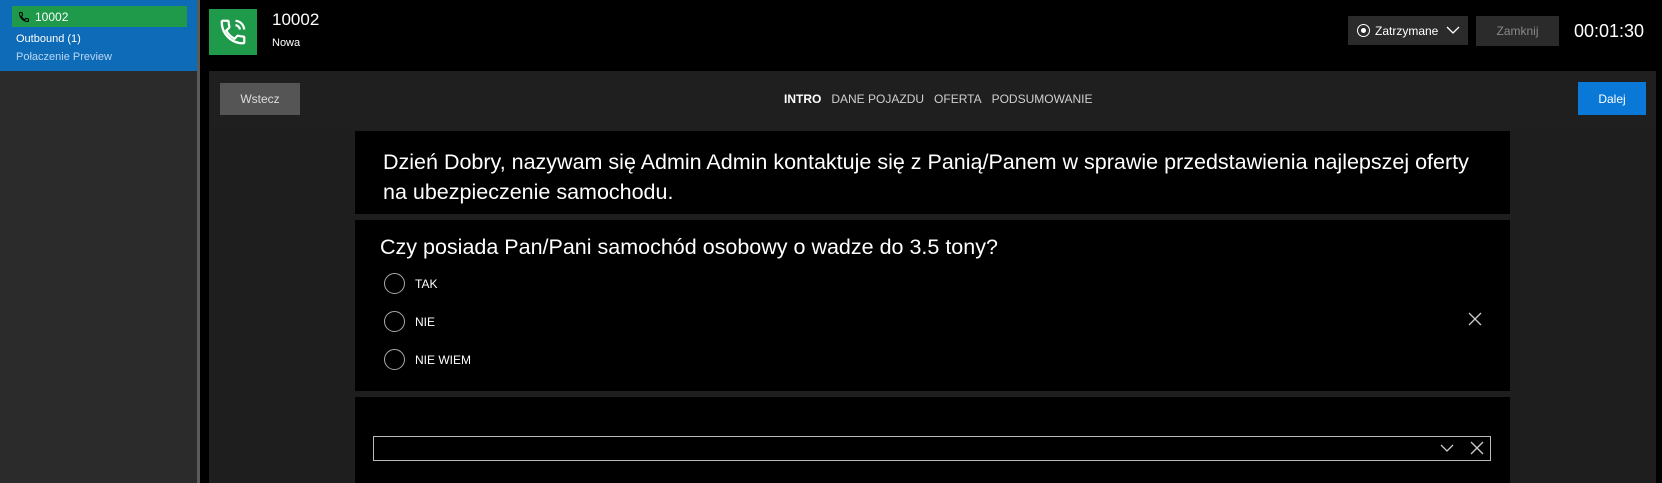 The width and height of the screenshot is (1662, 483). Describe the element at coordinates (260, 99) in the screenshot. I see `back-button: Wstecz` at that location.